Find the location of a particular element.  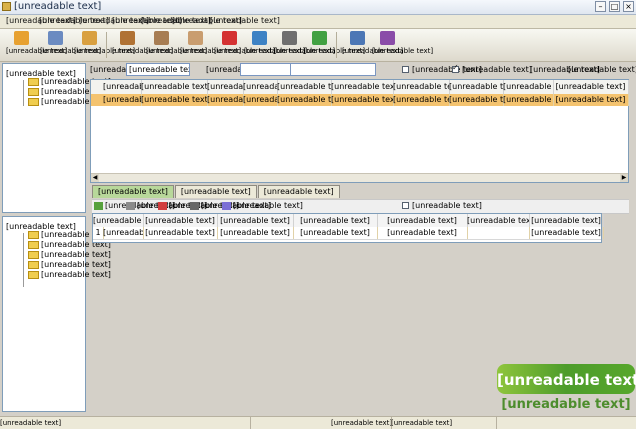

status-right: [unreadable text] is located at coordinates (444, 423).